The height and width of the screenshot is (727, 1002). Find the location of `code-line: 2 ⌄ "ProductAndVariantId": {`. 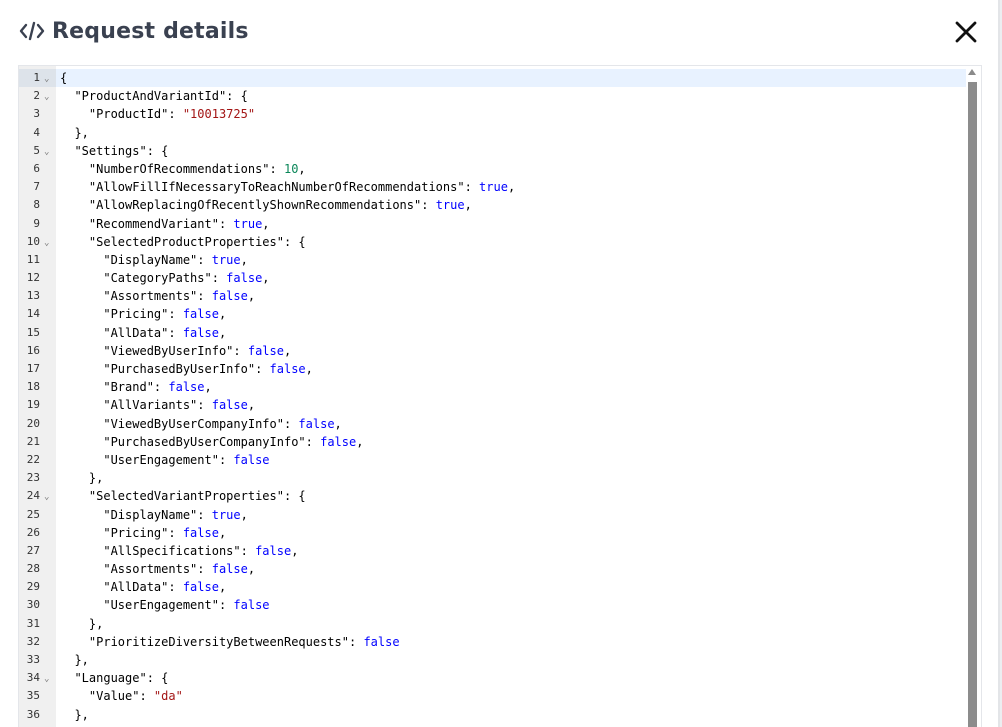

code-line: 2 ⌄ "ProductAndVariantId": { is located at coordinates (493, 96).